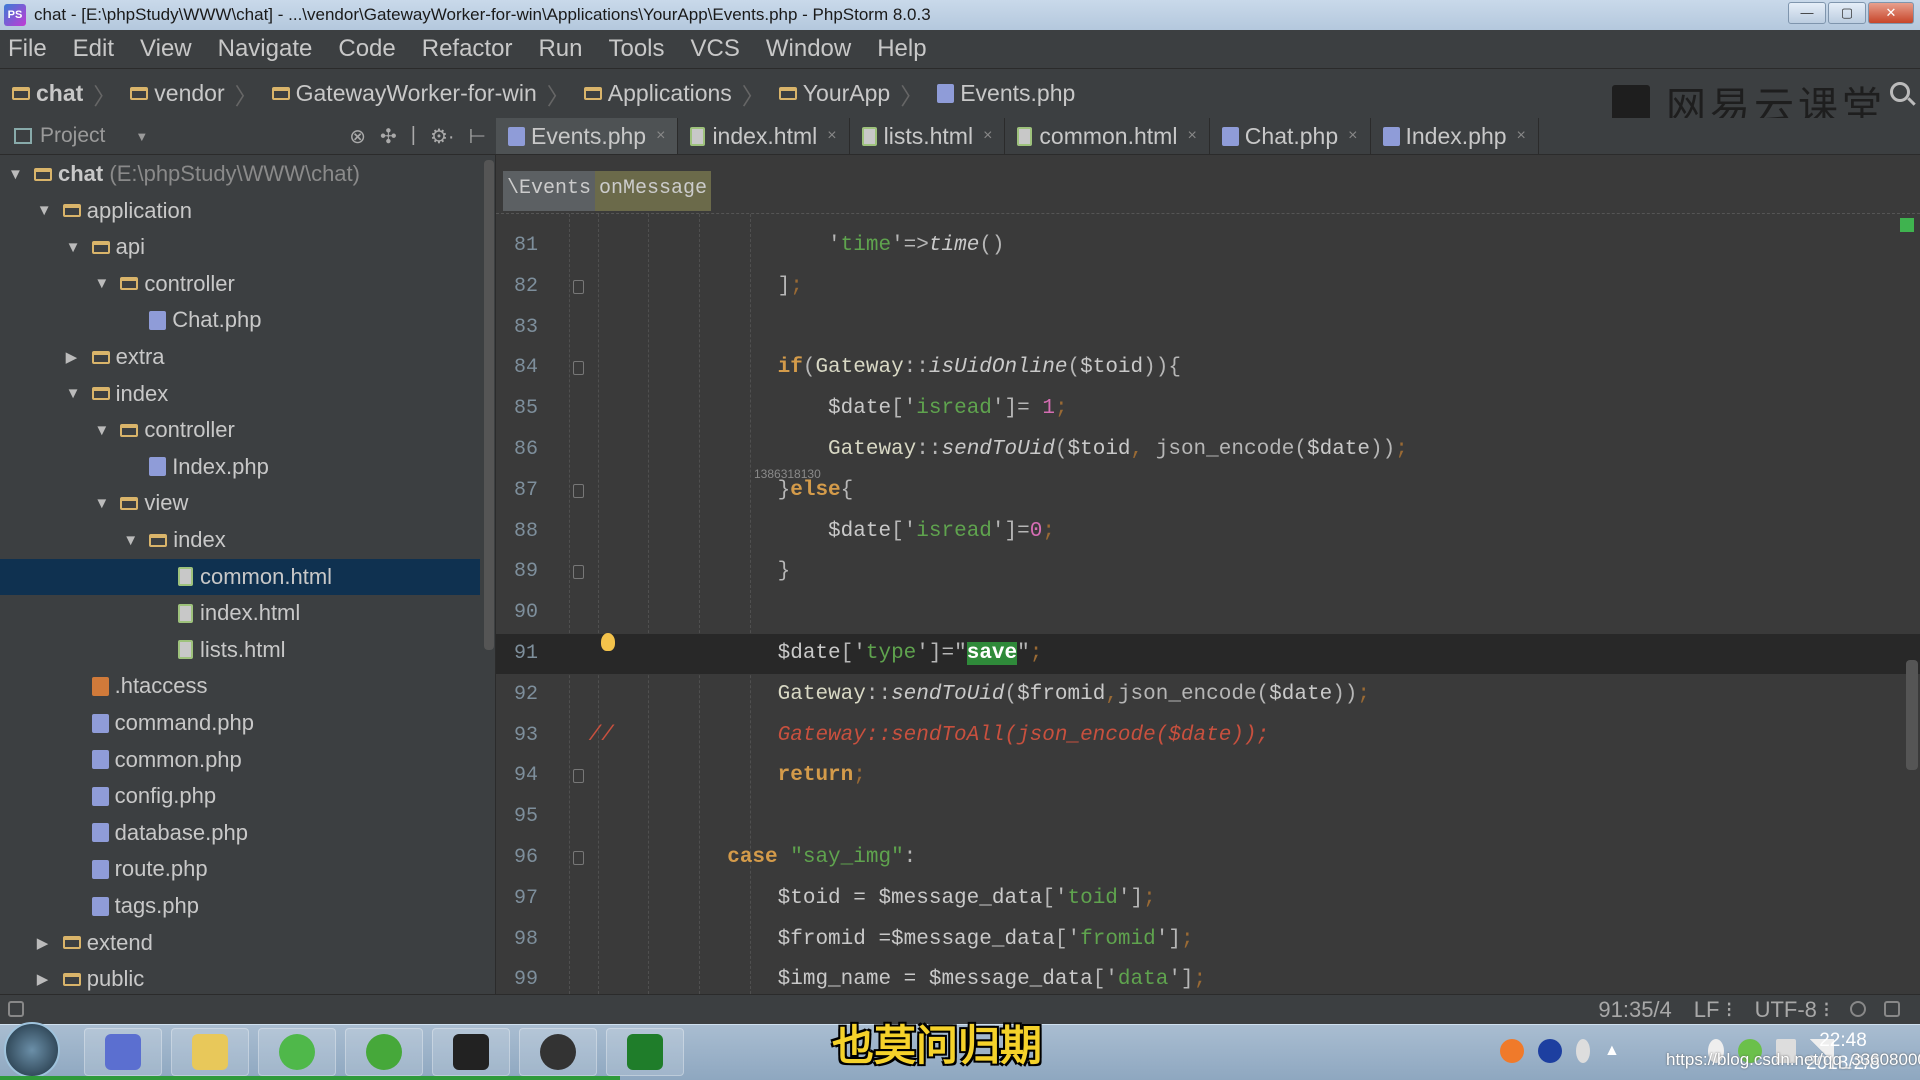  I want to click on lock-icon, so click(1858, 1009).